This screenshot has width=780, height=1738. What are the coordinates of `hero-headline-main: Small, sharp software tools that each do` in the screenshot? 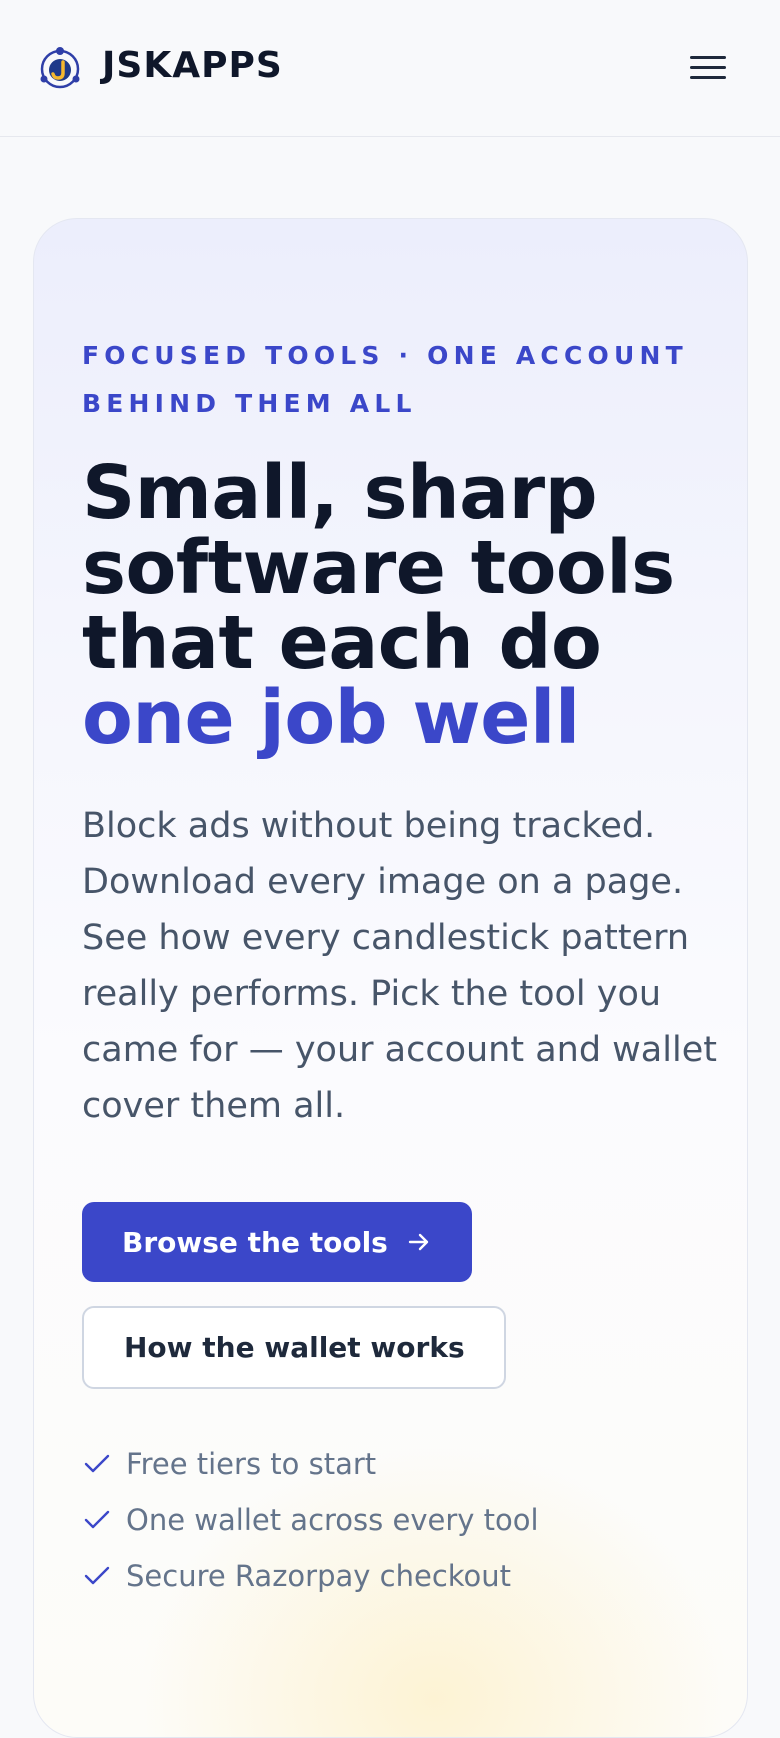 It's located at (378, 568).